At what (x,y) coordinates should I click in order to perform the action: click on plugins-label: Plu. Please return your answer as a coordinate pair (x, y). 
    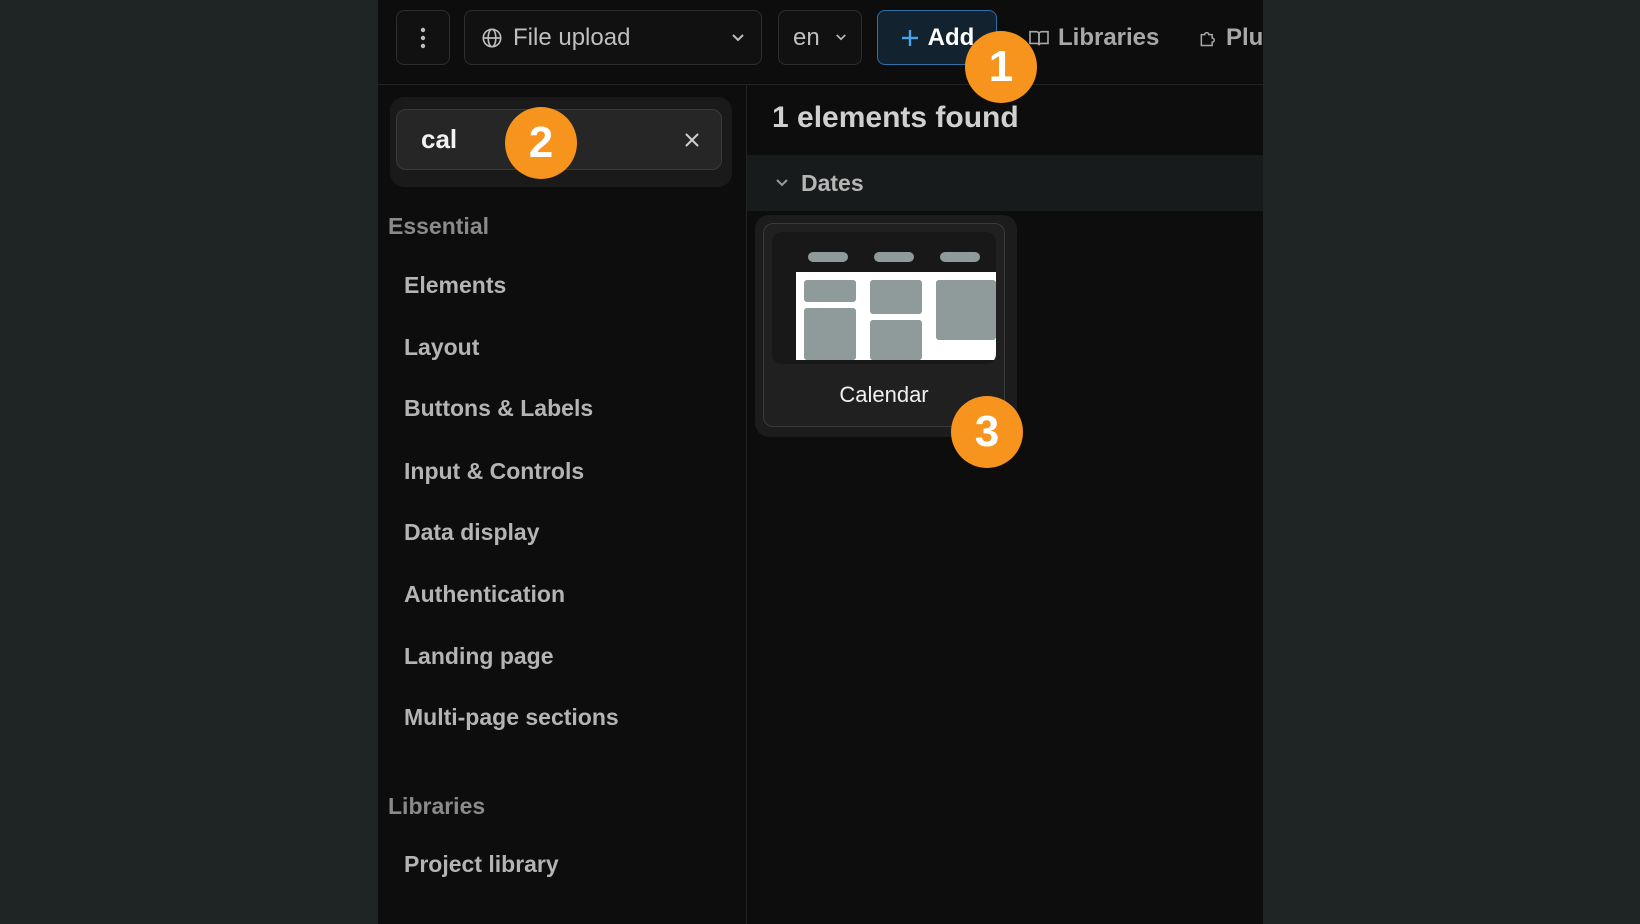
    Looking at the image, I should click on (1244, 37).